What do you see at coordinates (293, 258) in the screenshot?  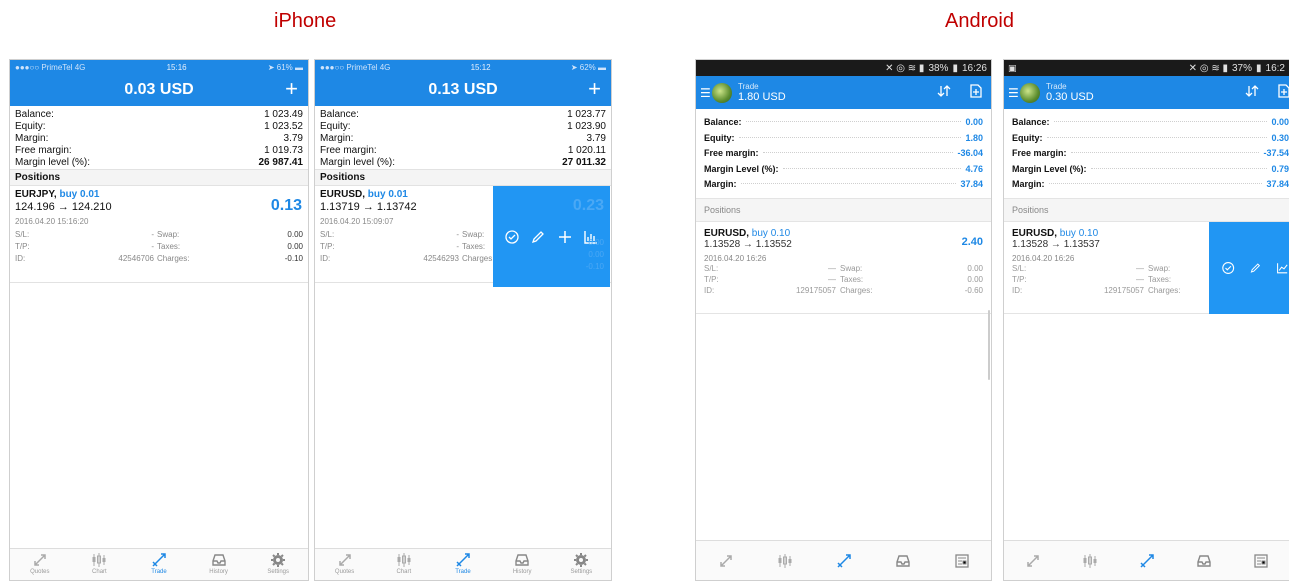 I see `charges-value: -0.10` at bounding box center [293, 258].